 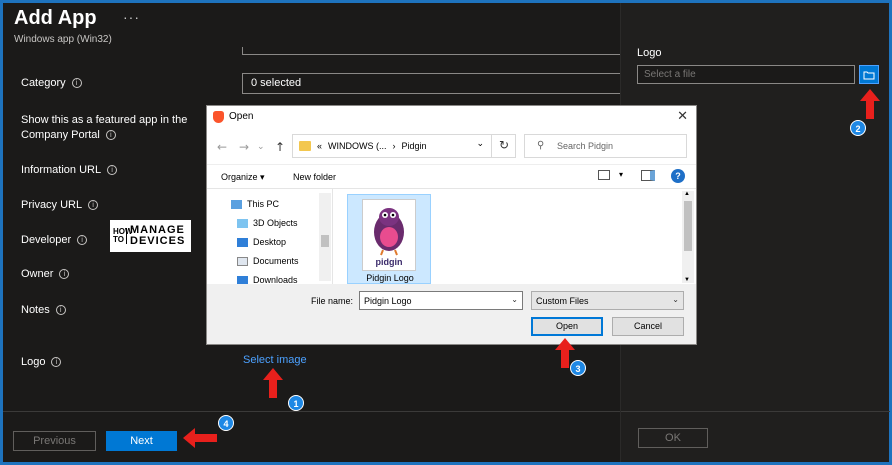 I want to click on search-icon: ⚲, so click(x=541, y=145).